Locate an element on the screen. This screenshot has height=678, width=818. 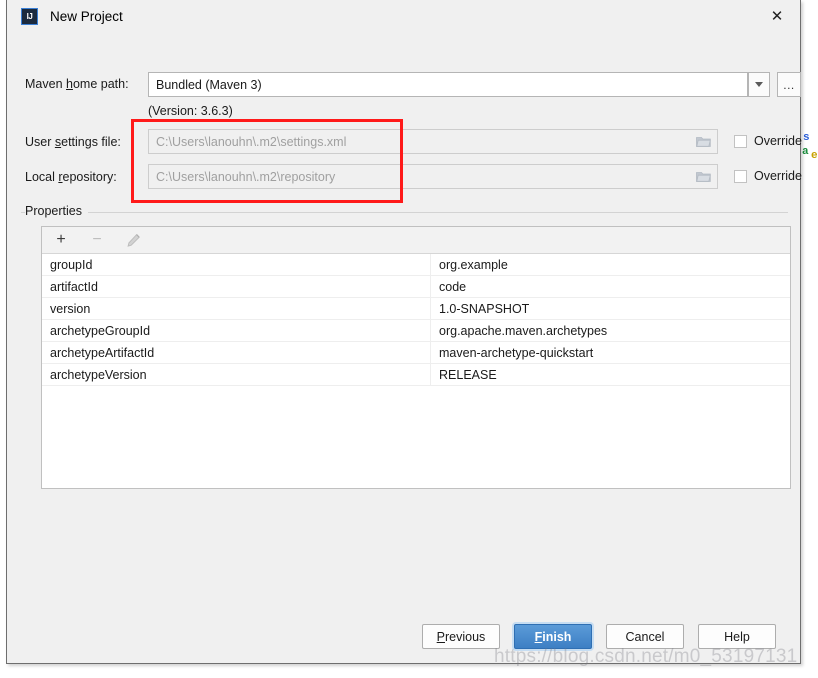
properties-toolbar: + − is located at coordinates (416, 240).